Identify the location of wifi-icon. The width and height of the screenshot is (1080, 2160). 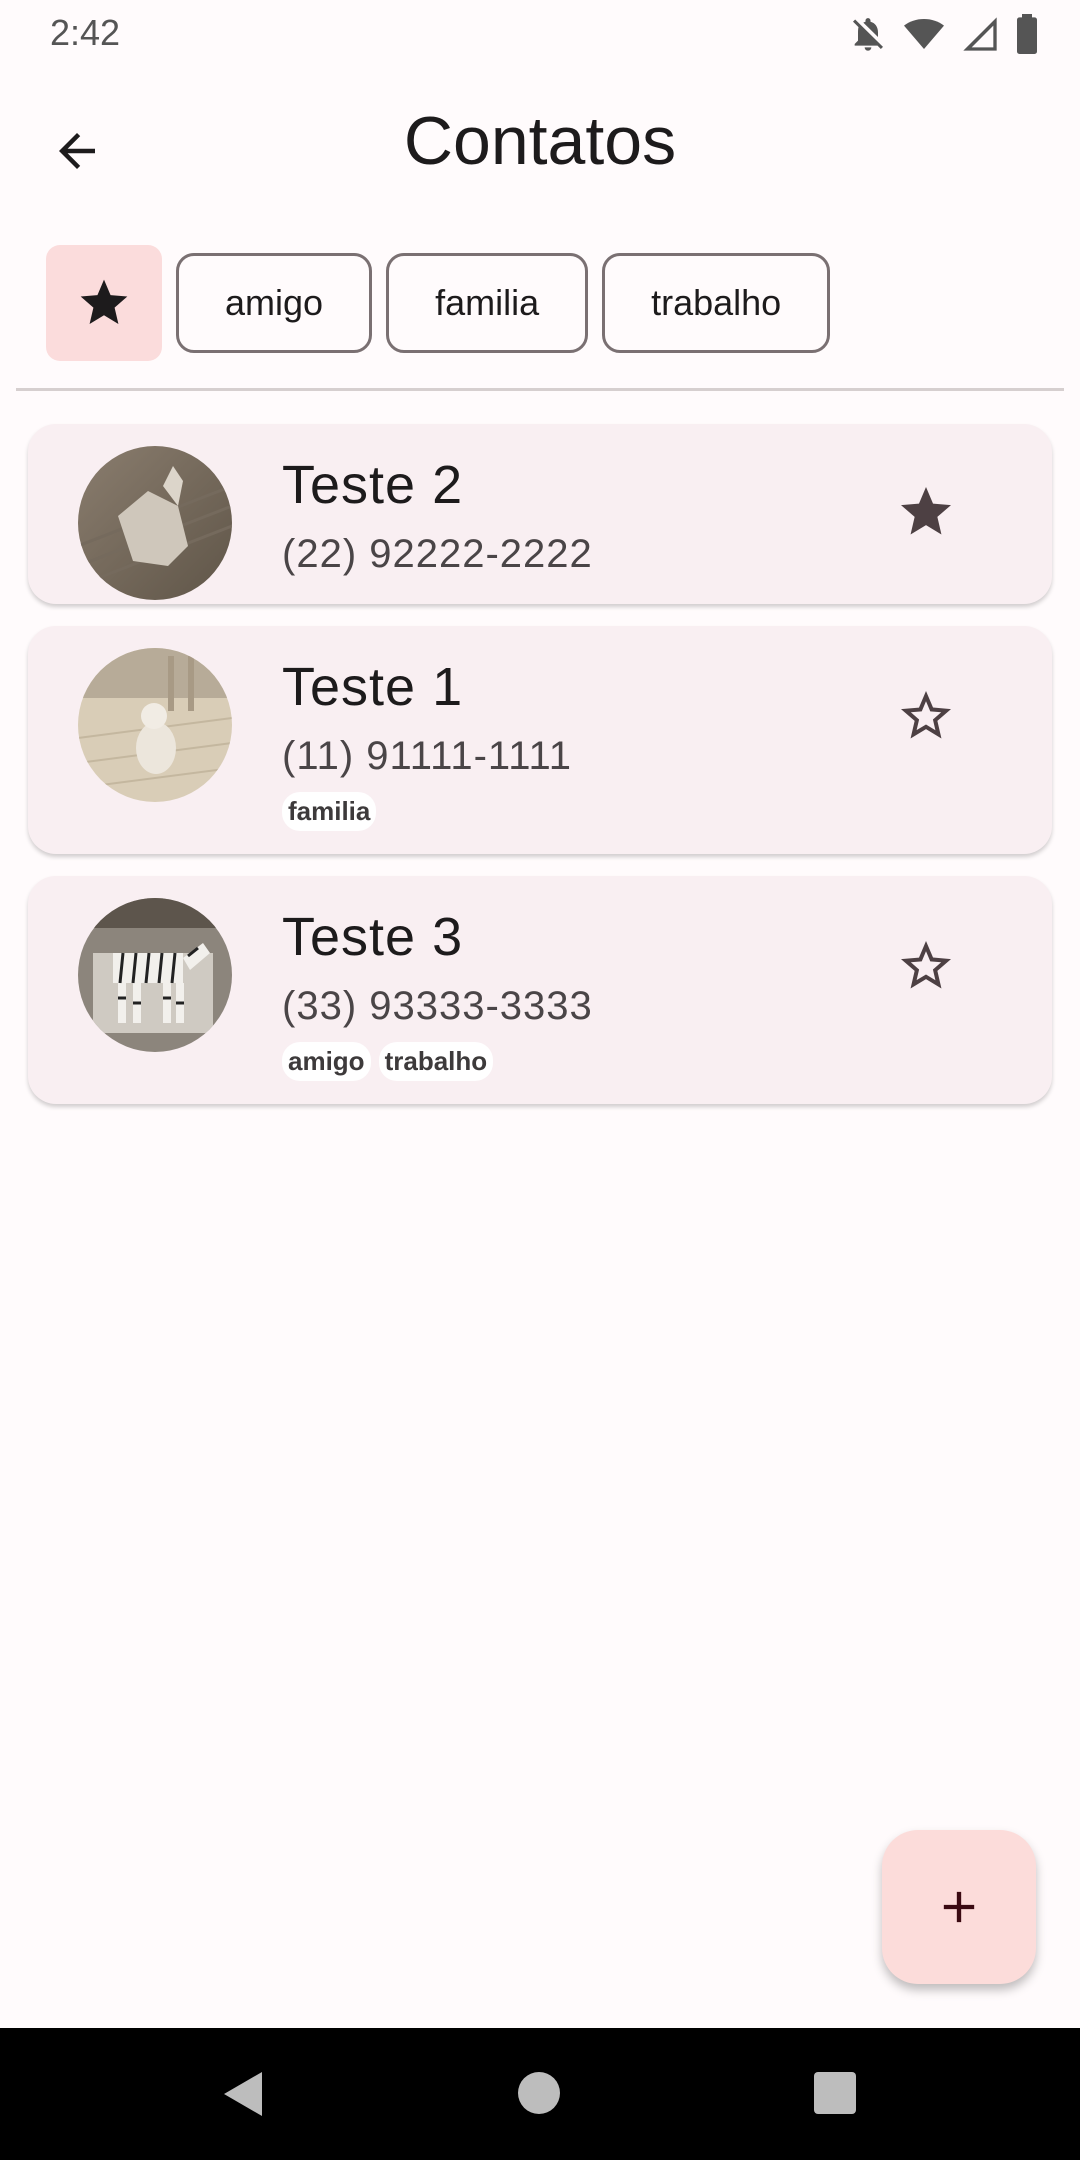
(924, 34).